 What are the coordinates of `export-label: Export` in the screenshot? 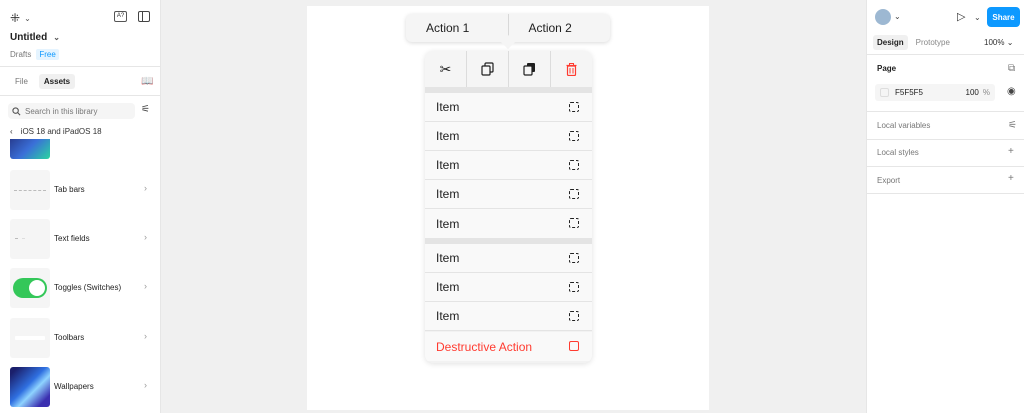 It's located at (889, 180).